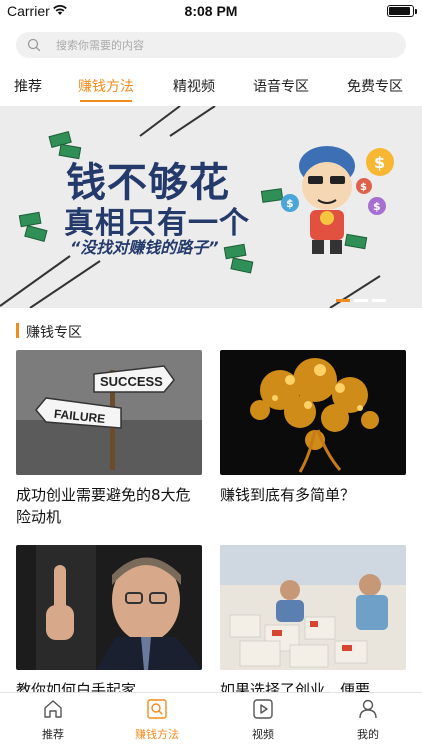 The image size is (422, 750). I want to click on tab-free: 免费专区, so click(375, 86).